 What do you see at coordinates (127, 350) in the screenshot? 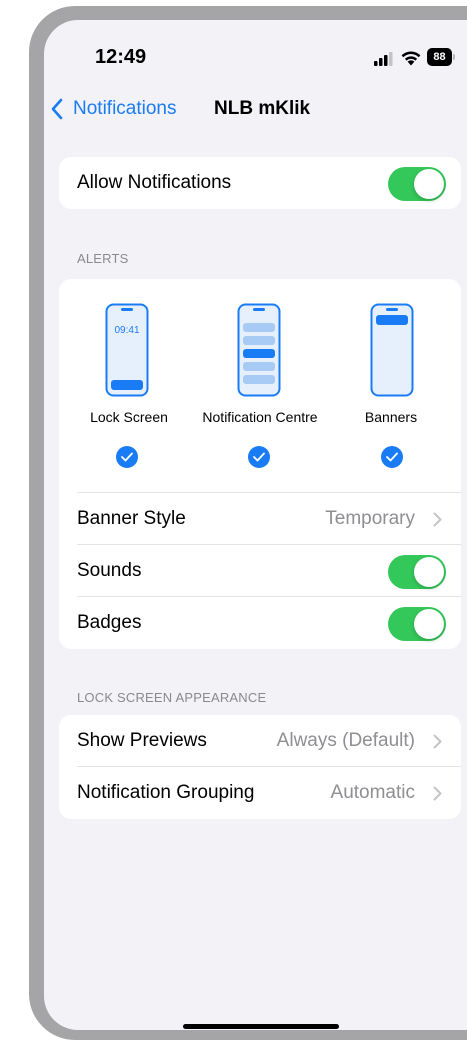
I see `lock-screen-preview-icon` at bounding box center [127, 350].